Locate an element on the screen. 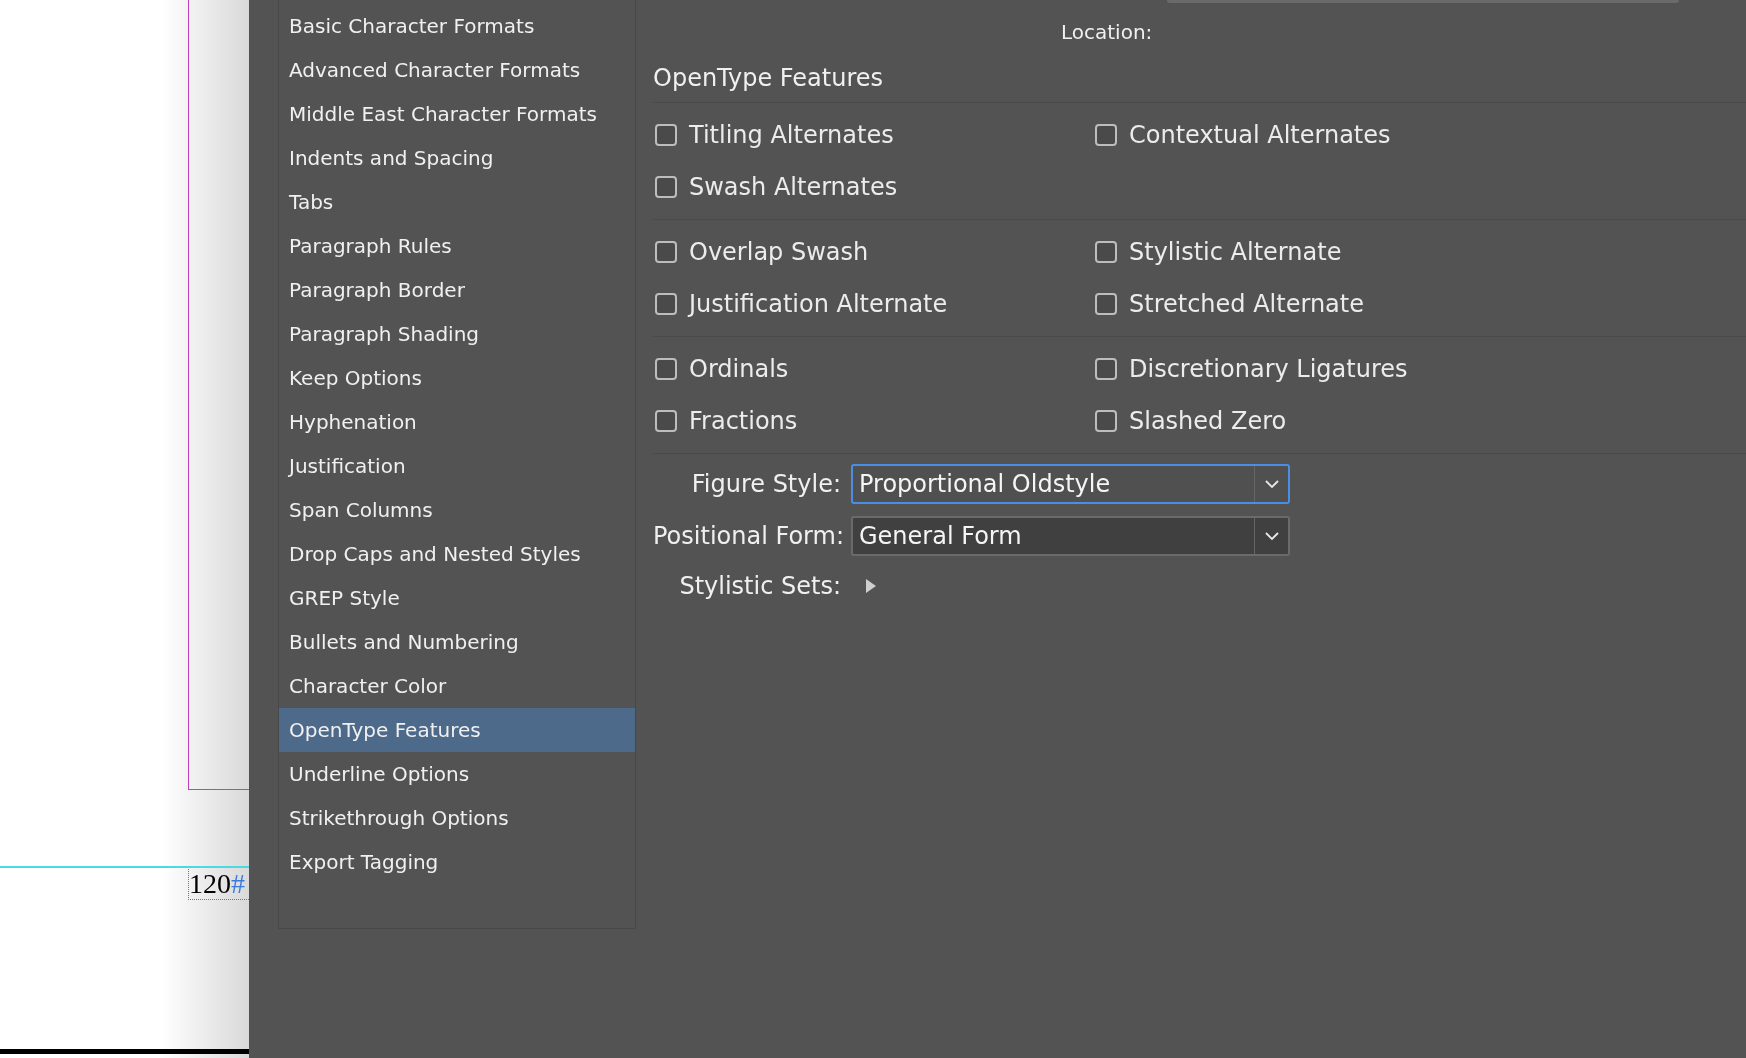  category-item: OpenType Features is located at coordinates (457, 730).